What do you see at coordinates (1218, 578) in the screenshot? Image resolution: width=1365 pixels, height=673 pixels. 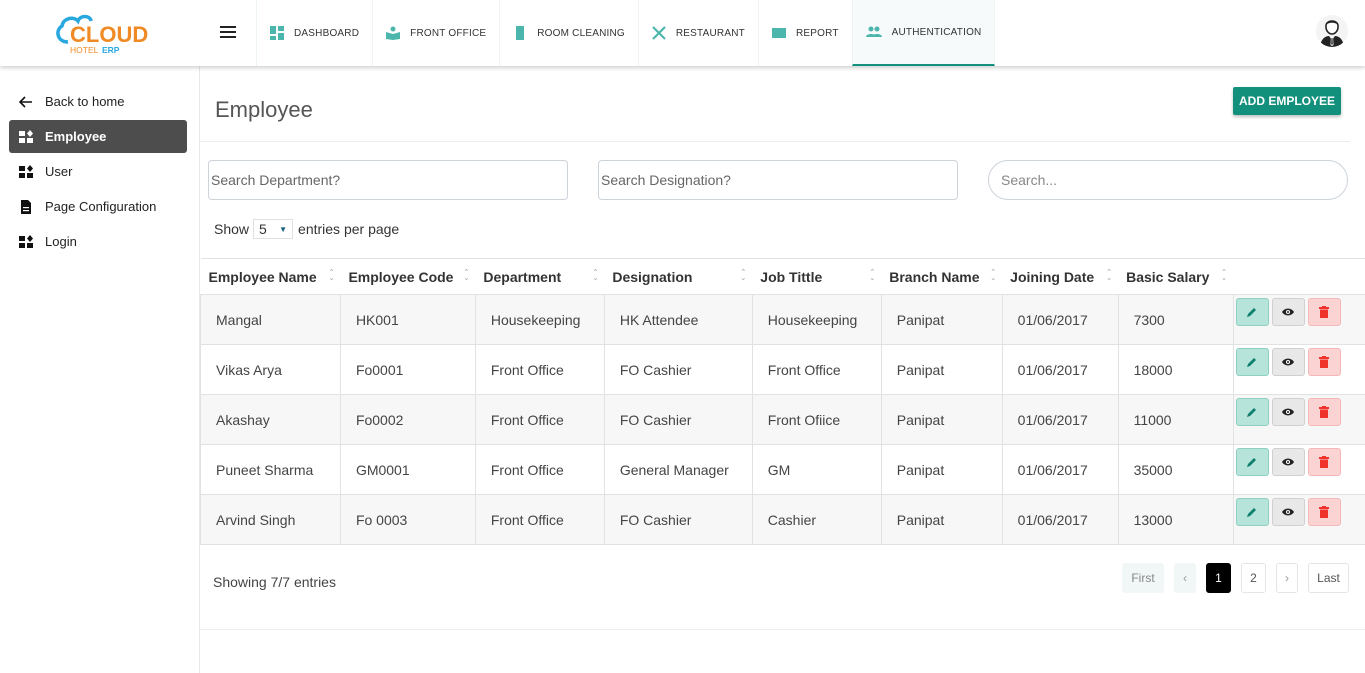 I see `pagination-page-1: 1` at bounding box center [1218, 578].